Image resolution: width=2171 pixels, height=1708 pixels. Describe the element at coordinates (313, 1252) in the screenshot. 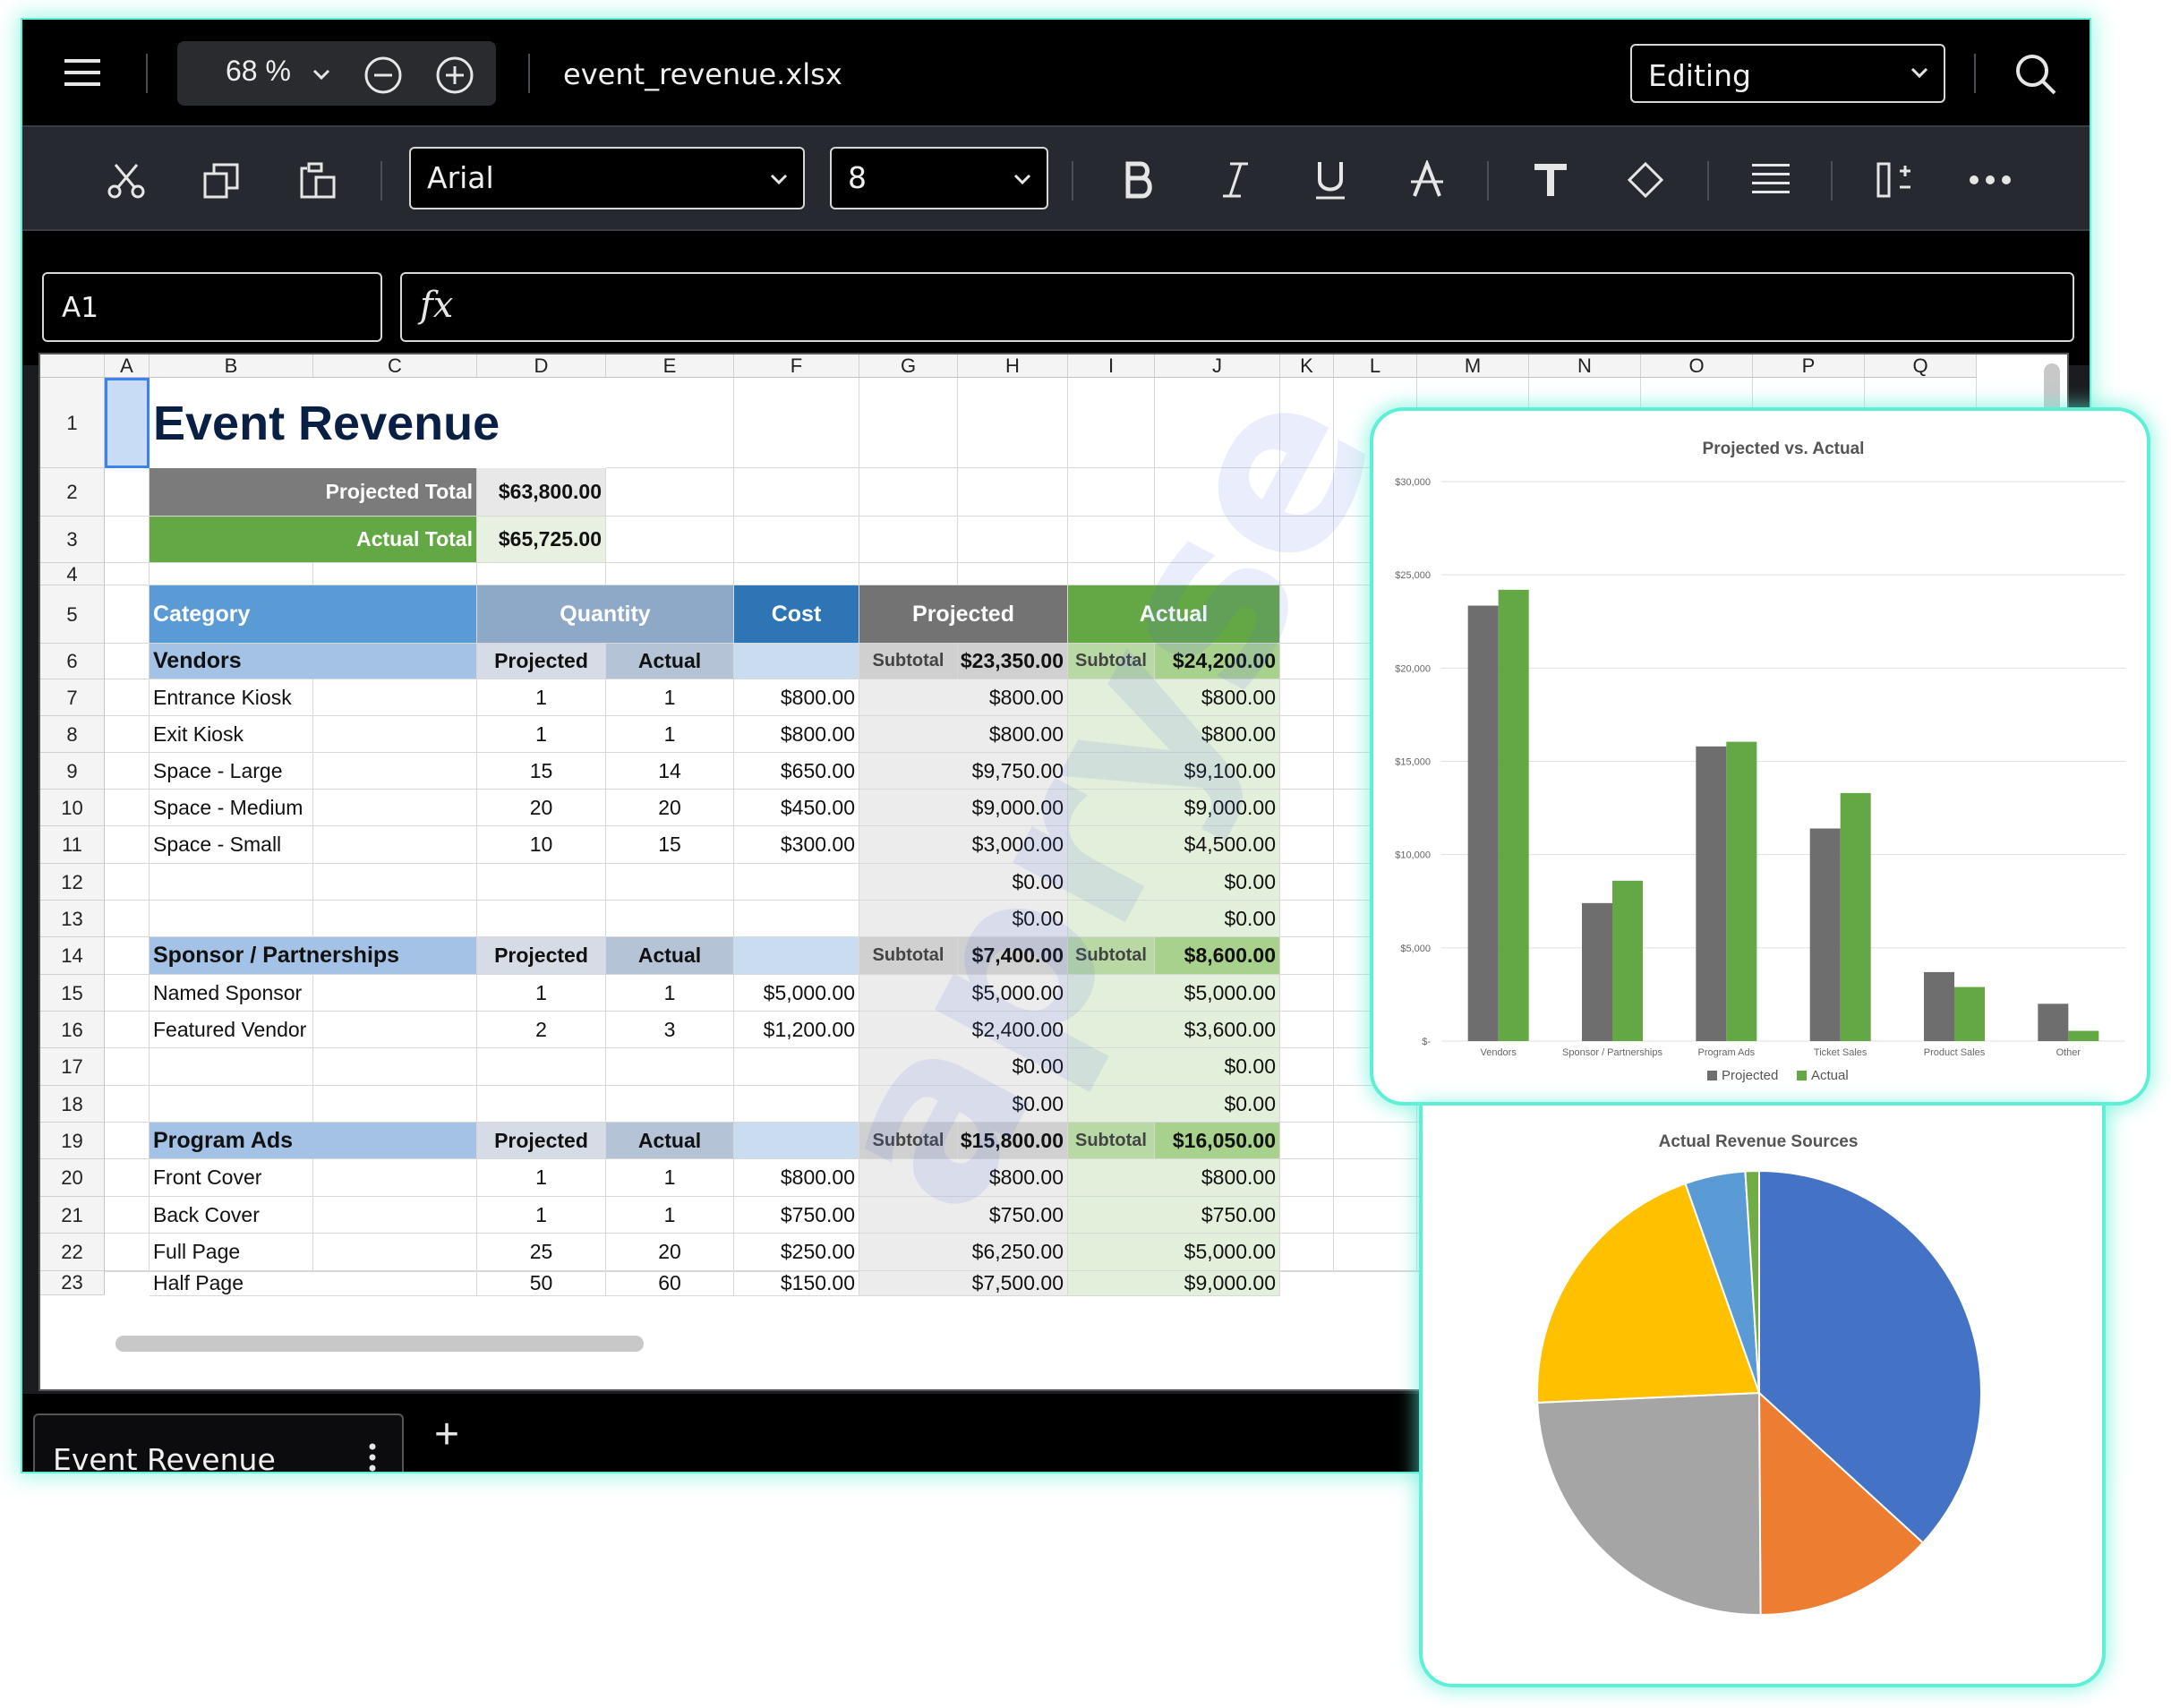

I see `item-name: Full Page` at that location.